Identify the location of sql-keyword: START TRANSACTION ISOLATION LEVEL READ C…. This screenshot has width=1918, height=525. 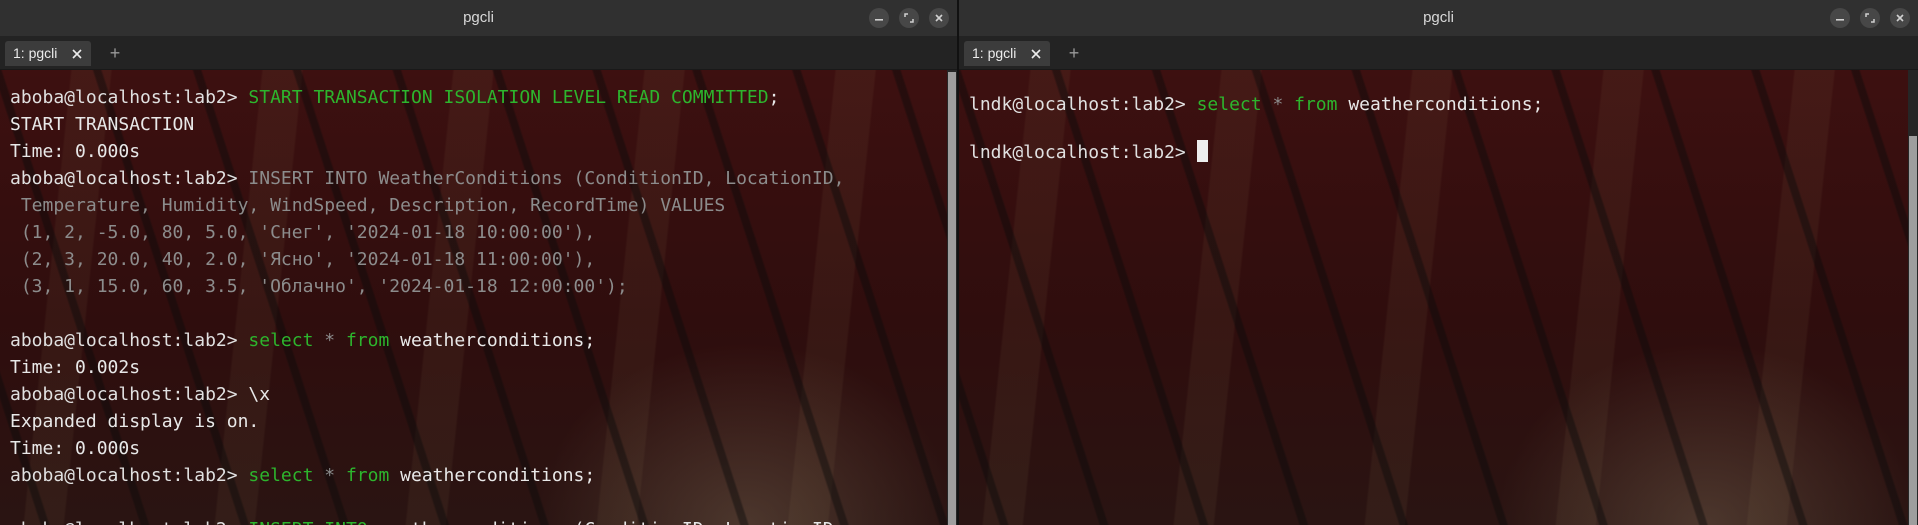
(508, 97).